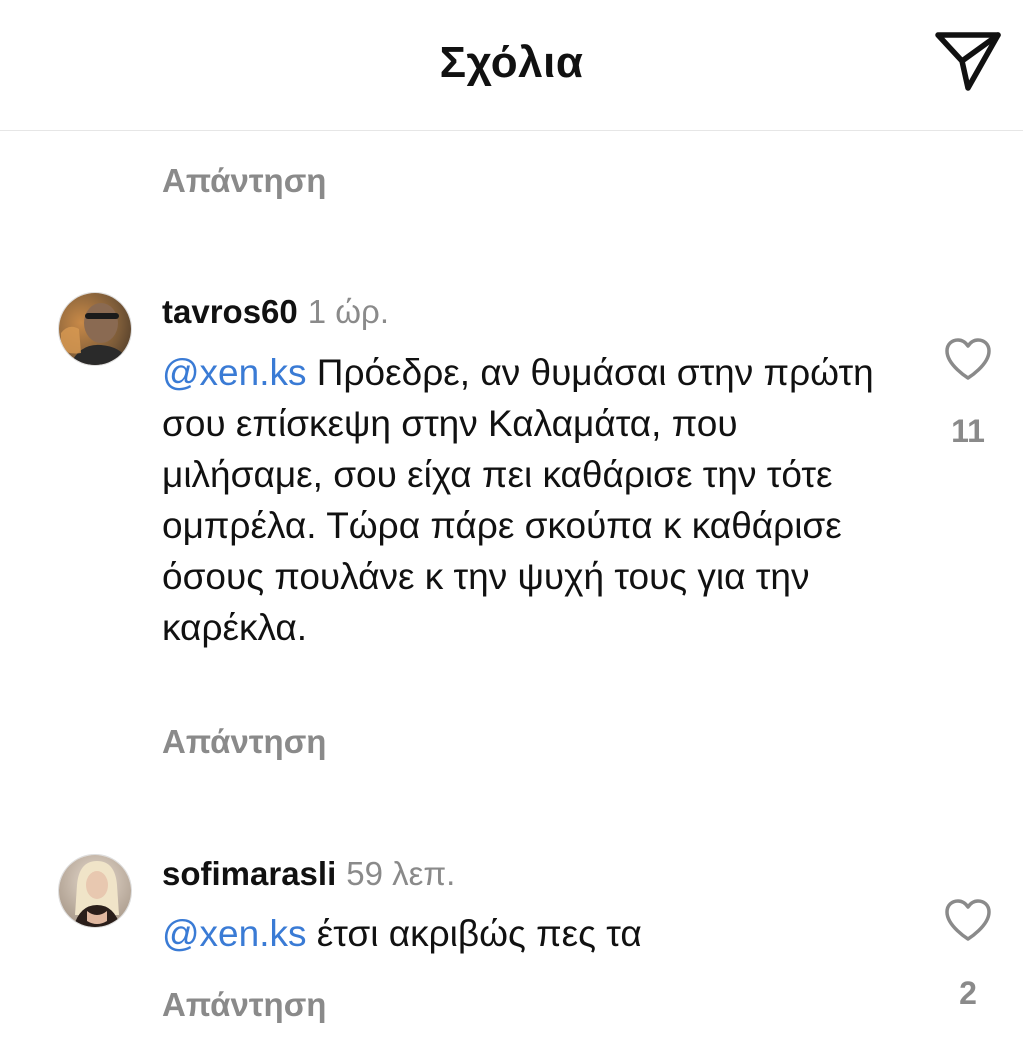 The height and width of the screenshot is (1050, 1023). I want to click on comment-text: έτσι ακριβώς πες τα, so click(474, 933).